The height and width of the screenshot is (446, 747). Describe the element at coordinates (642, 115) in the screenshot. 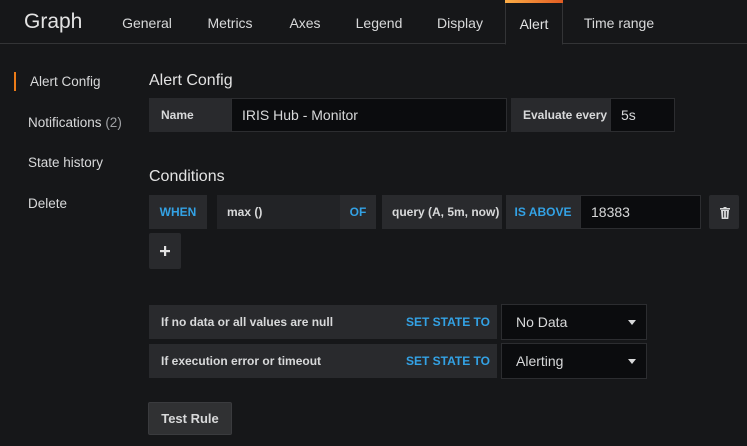

I see `evaluate-every-input: 5s` at that location.